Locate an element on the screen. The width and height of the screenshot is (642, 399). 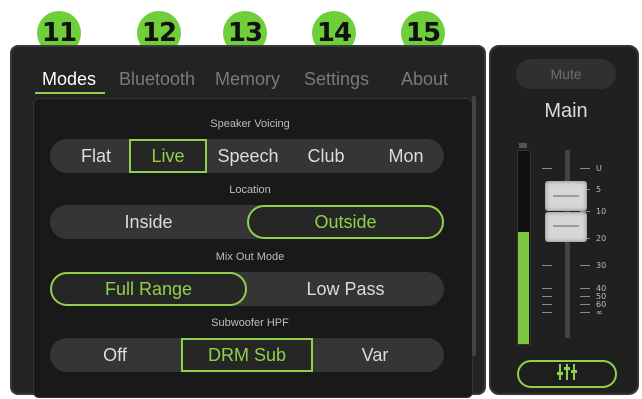
fader-handle is located at coordinates (566, 196).